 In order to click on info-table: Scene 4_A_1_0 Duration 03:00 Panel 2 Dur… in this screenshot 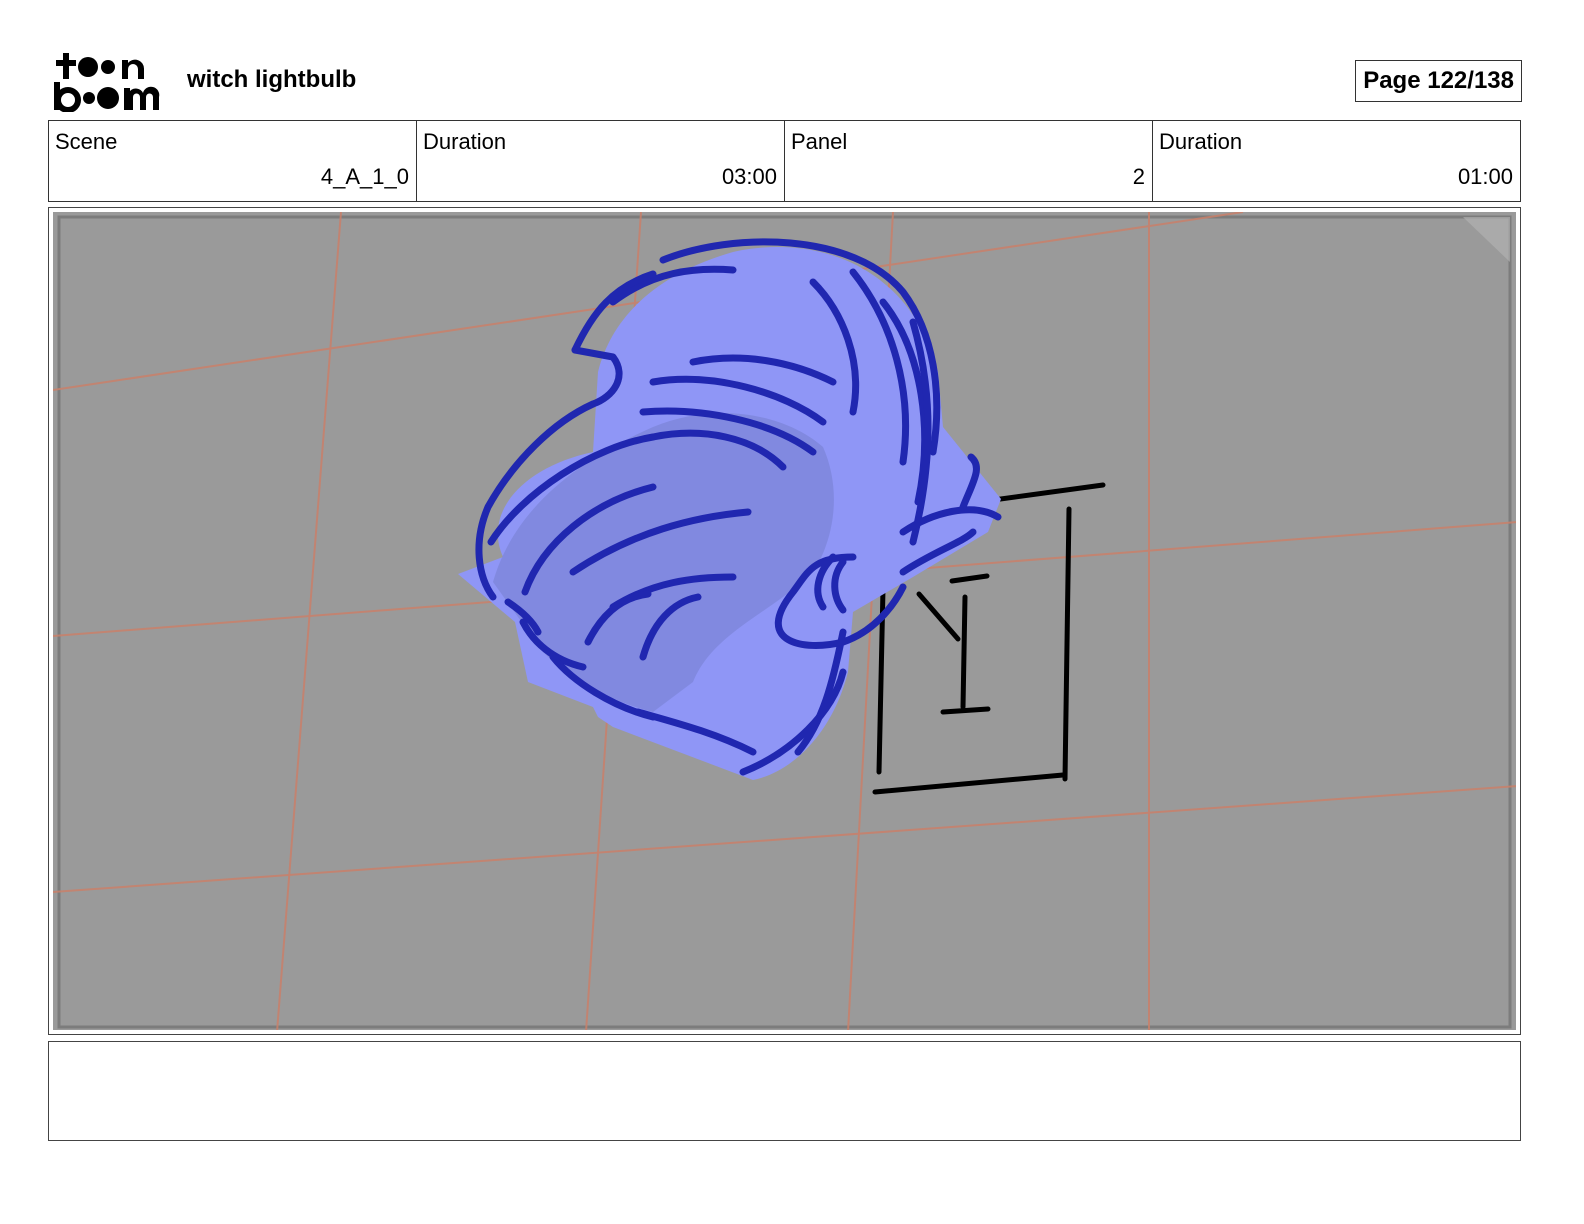, I will do `click(784, 161)`.